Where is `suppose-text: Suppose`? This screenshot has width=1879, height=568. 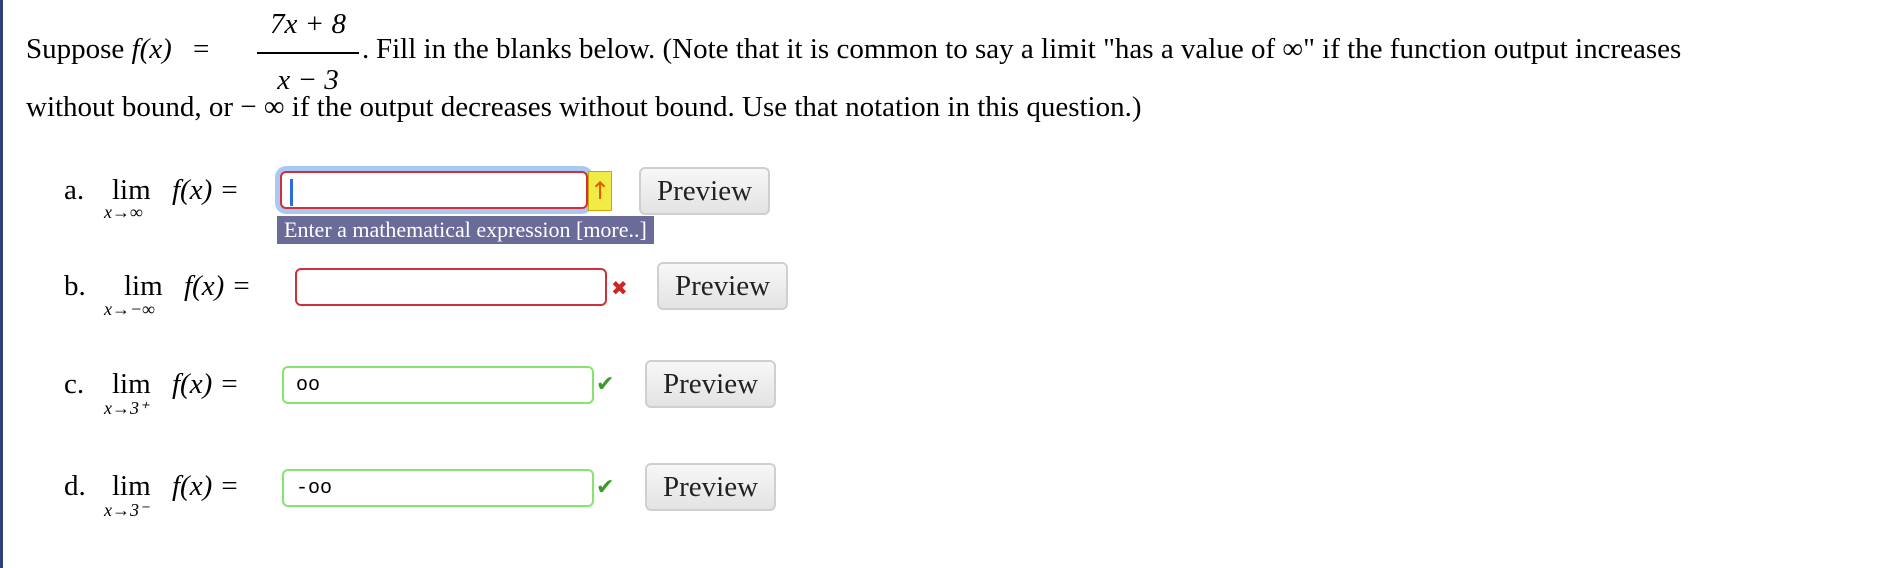
suppose-text: Suppose is located at coordinates (75, 49).